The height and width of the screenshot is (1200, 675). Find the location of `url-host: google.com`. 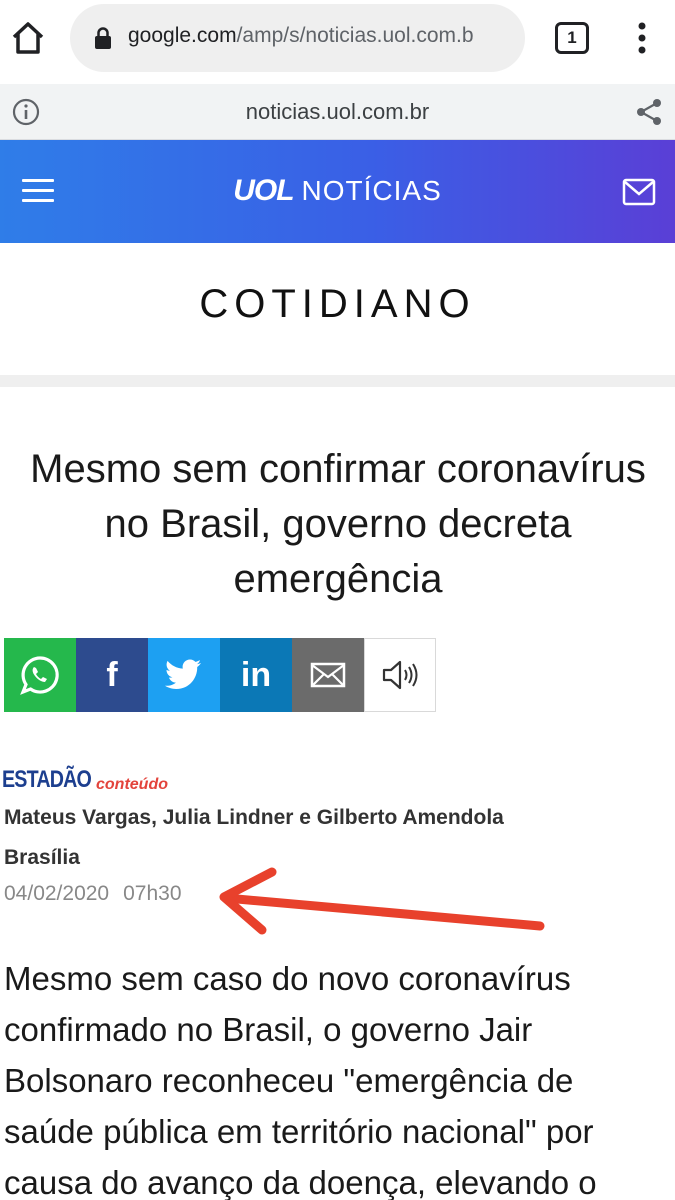

url-host: google.com is located at coordinates (182, 35).